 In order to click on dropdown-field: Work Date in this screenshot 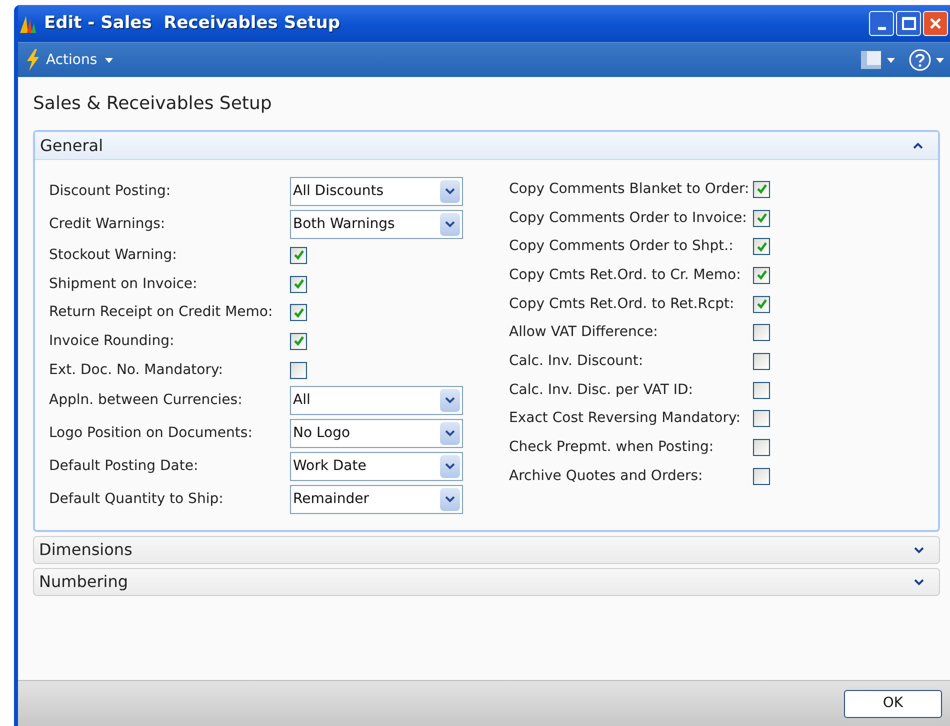, I will do `click(376, 467)`.